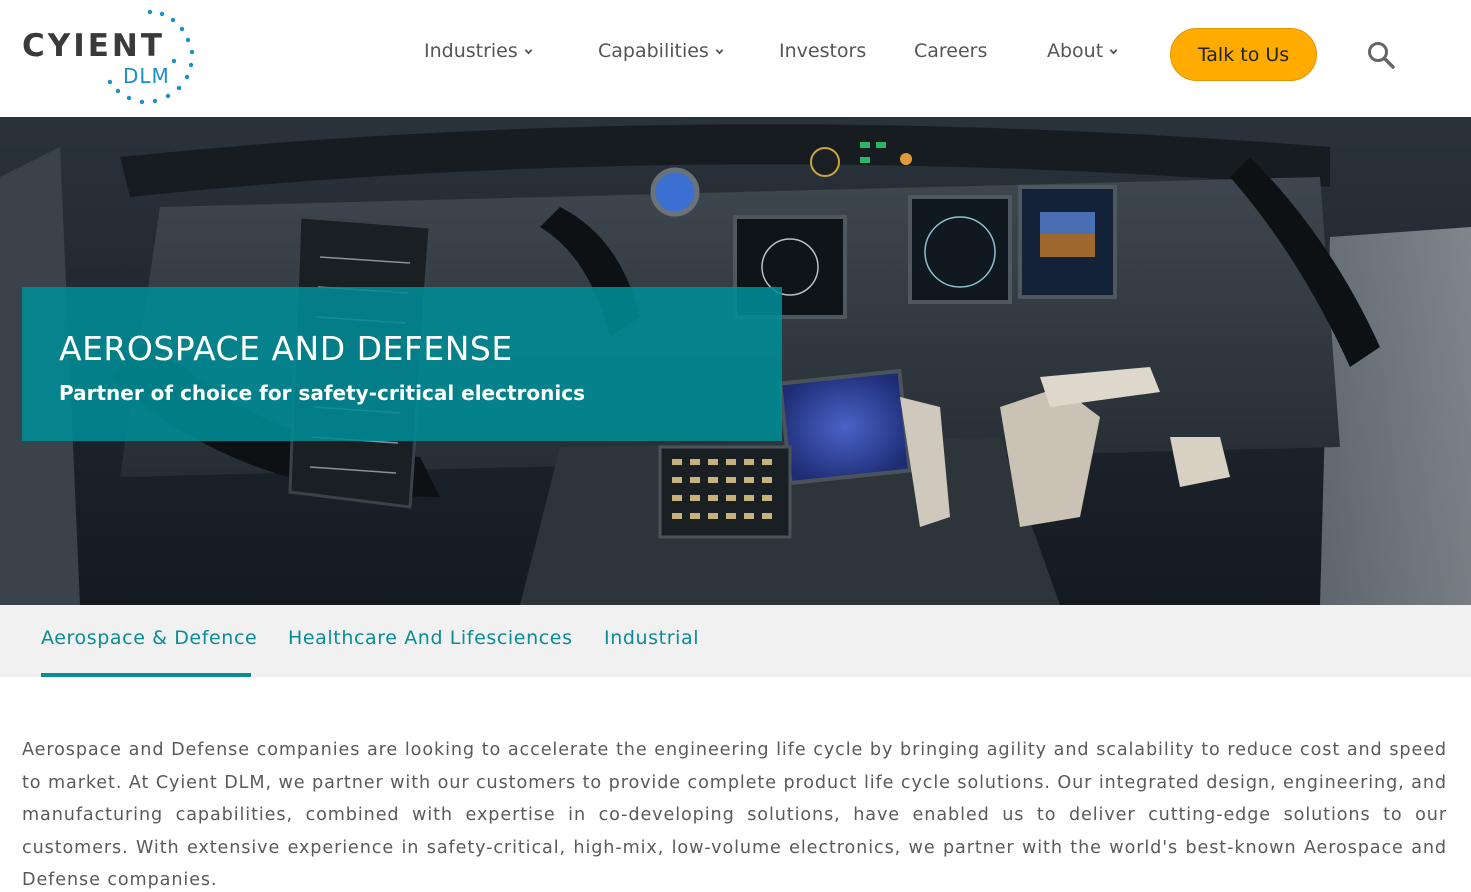 The height and width of the screenshot is (892, 1471). Describe the element at coordinates (1243, 54) in the screenshot. I see `talk-to-us-button: Talk to Us` at that location.